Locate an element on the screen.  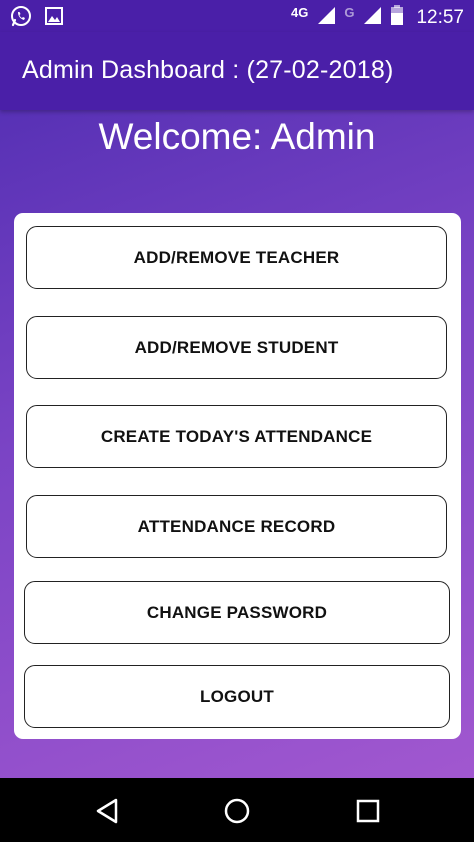
battery-icon is located at coordinates (397, 17).